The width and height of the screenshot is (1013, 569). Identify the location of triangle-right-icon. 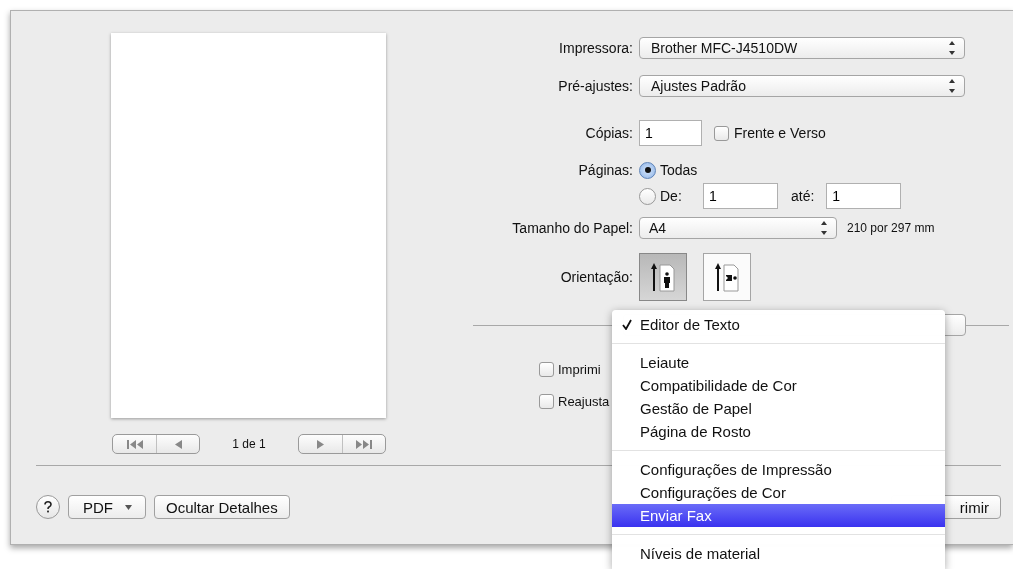
(320, 444).